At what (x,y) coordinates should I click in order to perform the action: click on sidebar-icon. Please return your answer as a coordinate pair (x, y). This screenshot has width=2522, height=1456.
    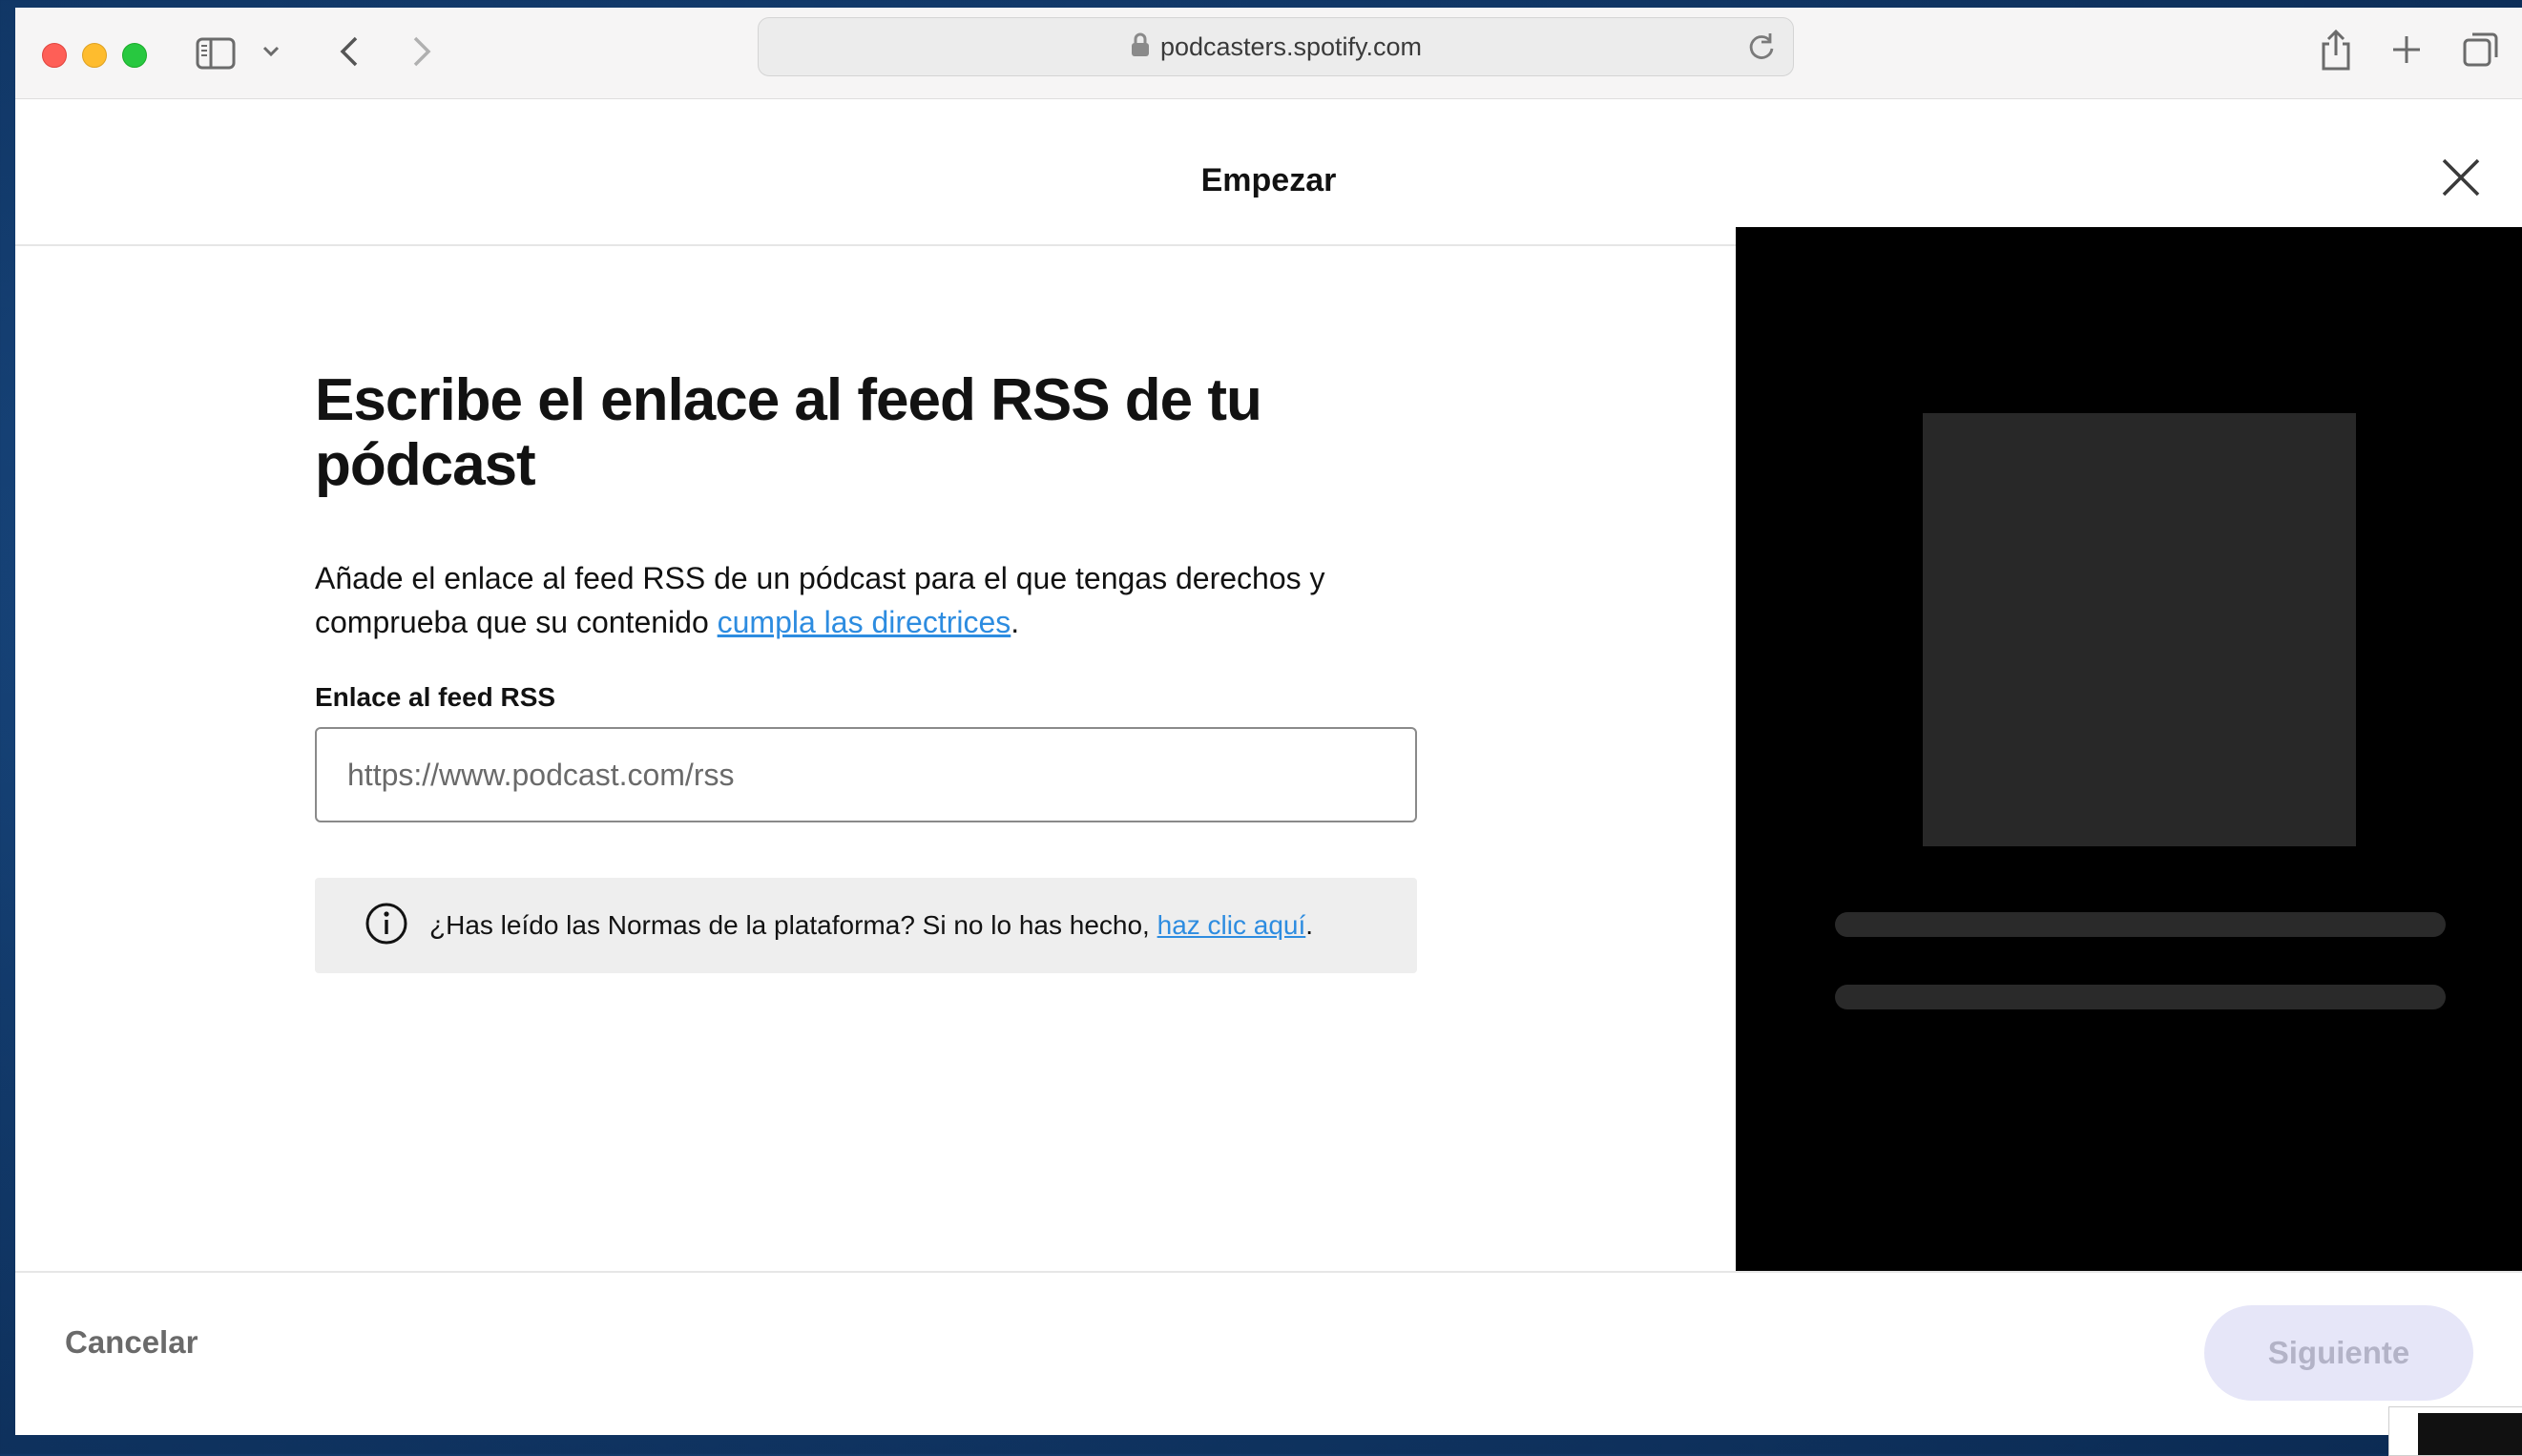
    Looking at the image, I should click on (216, 53).